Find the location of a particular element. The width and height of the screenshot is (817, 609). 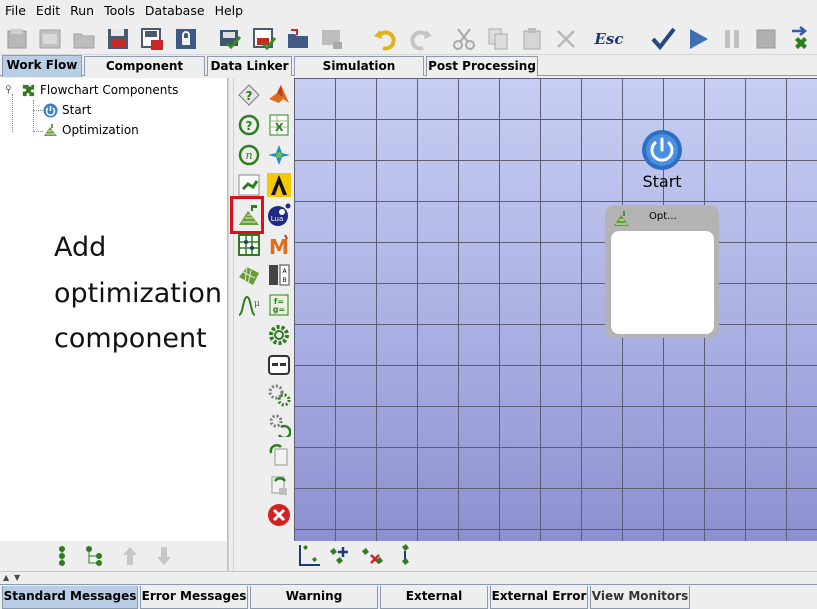

save-icon is located at coordinates (118, 39).